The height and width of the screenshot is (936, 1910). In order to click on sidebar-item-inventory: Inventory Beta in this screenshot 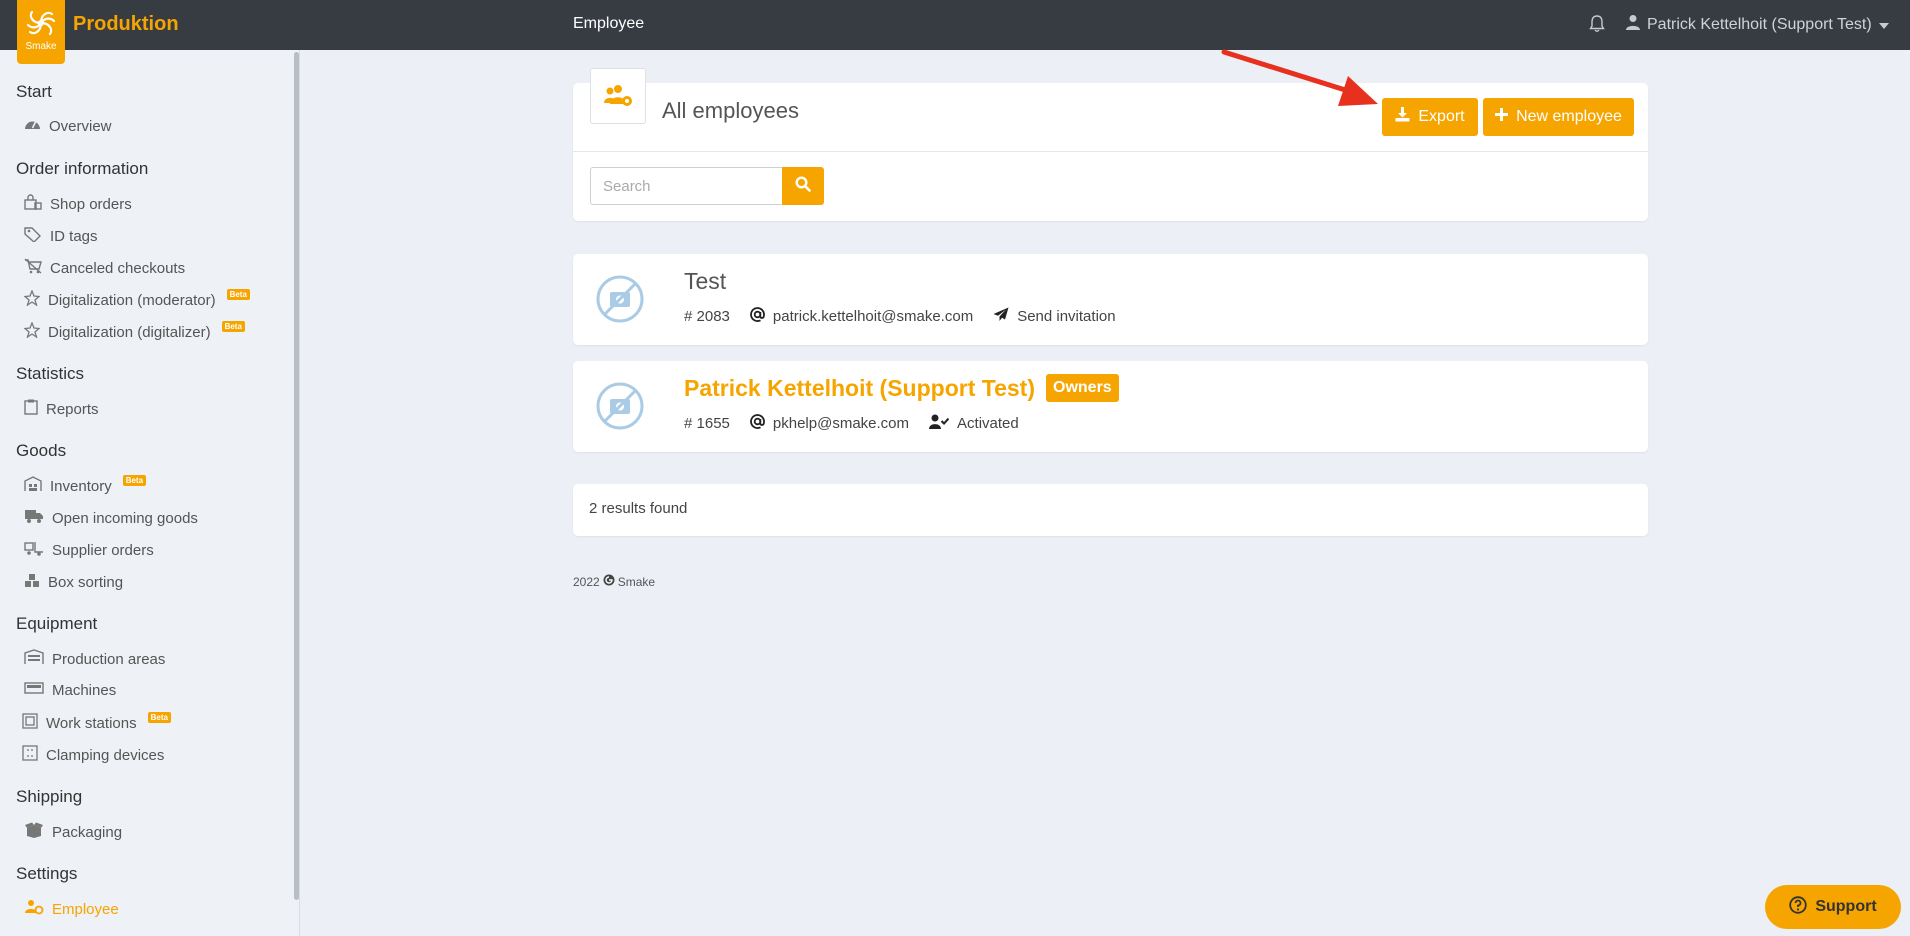, I will do `click(85, 485)`.